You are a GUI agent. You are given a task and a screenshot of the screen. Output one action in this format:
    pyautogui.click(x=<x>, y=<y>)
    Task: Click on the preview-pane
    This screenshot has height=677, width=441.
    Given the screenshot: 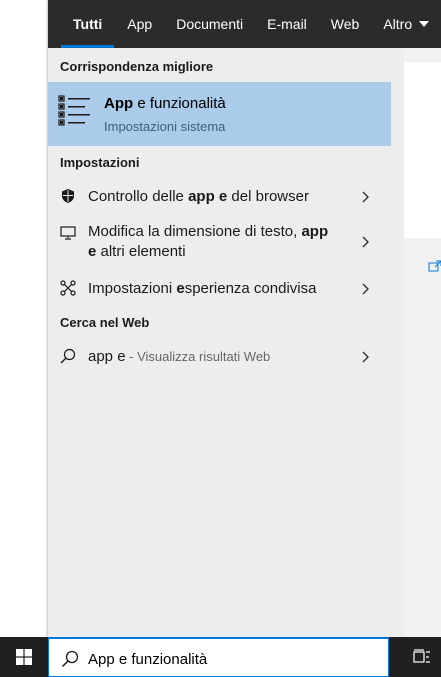 What is the action you would take?
    pyautogui.click(x=422, y=342)
    